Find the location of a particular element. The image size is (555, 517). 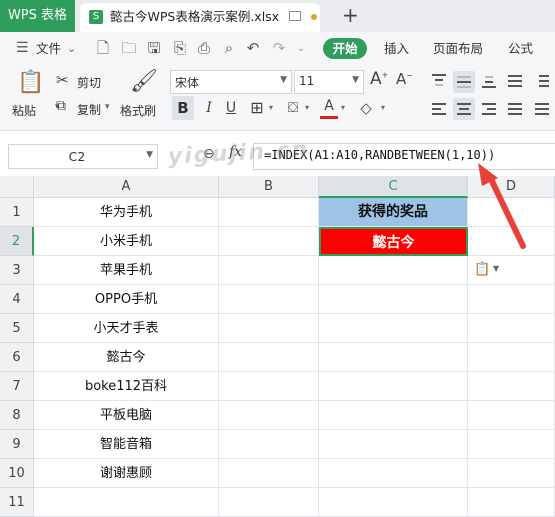

cell-c11 is located at coordinates (393, 502).